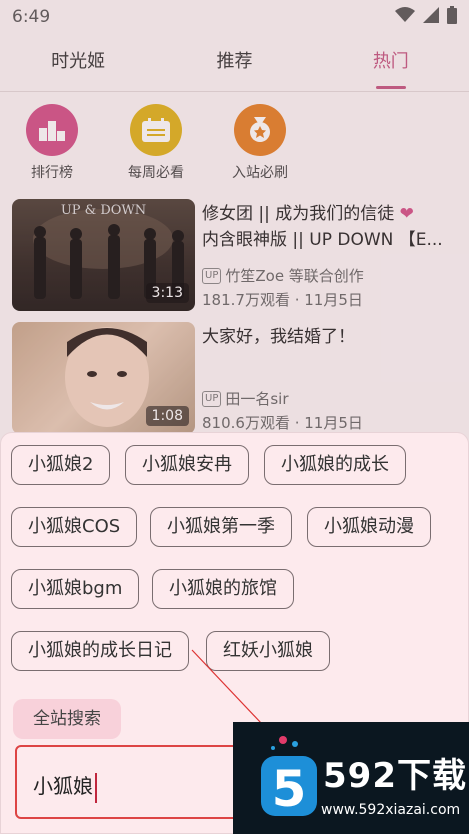 The image size is (469, 834). Describe the element at coordinates (100, 651) in the screenshot. I see `suggestion-chip: 小狐娘的成长日记` at that location.